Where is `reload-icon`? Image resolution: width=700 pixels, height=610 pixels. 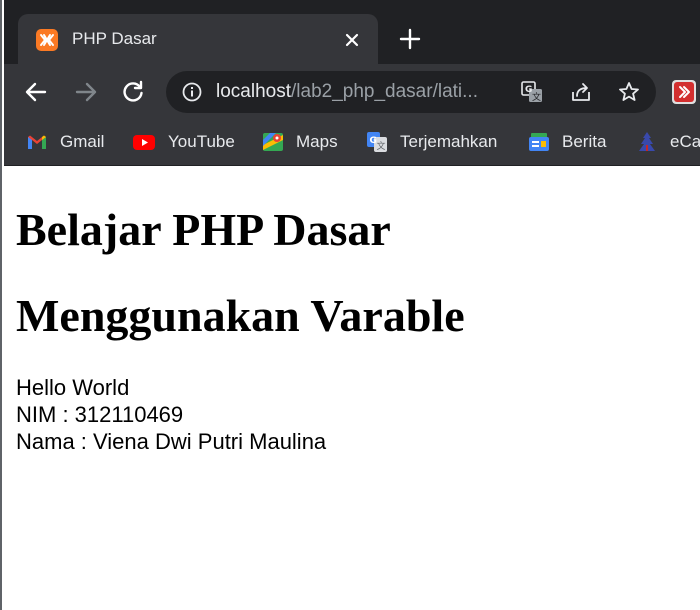
reload-icon is located at coordinates (133, 92).